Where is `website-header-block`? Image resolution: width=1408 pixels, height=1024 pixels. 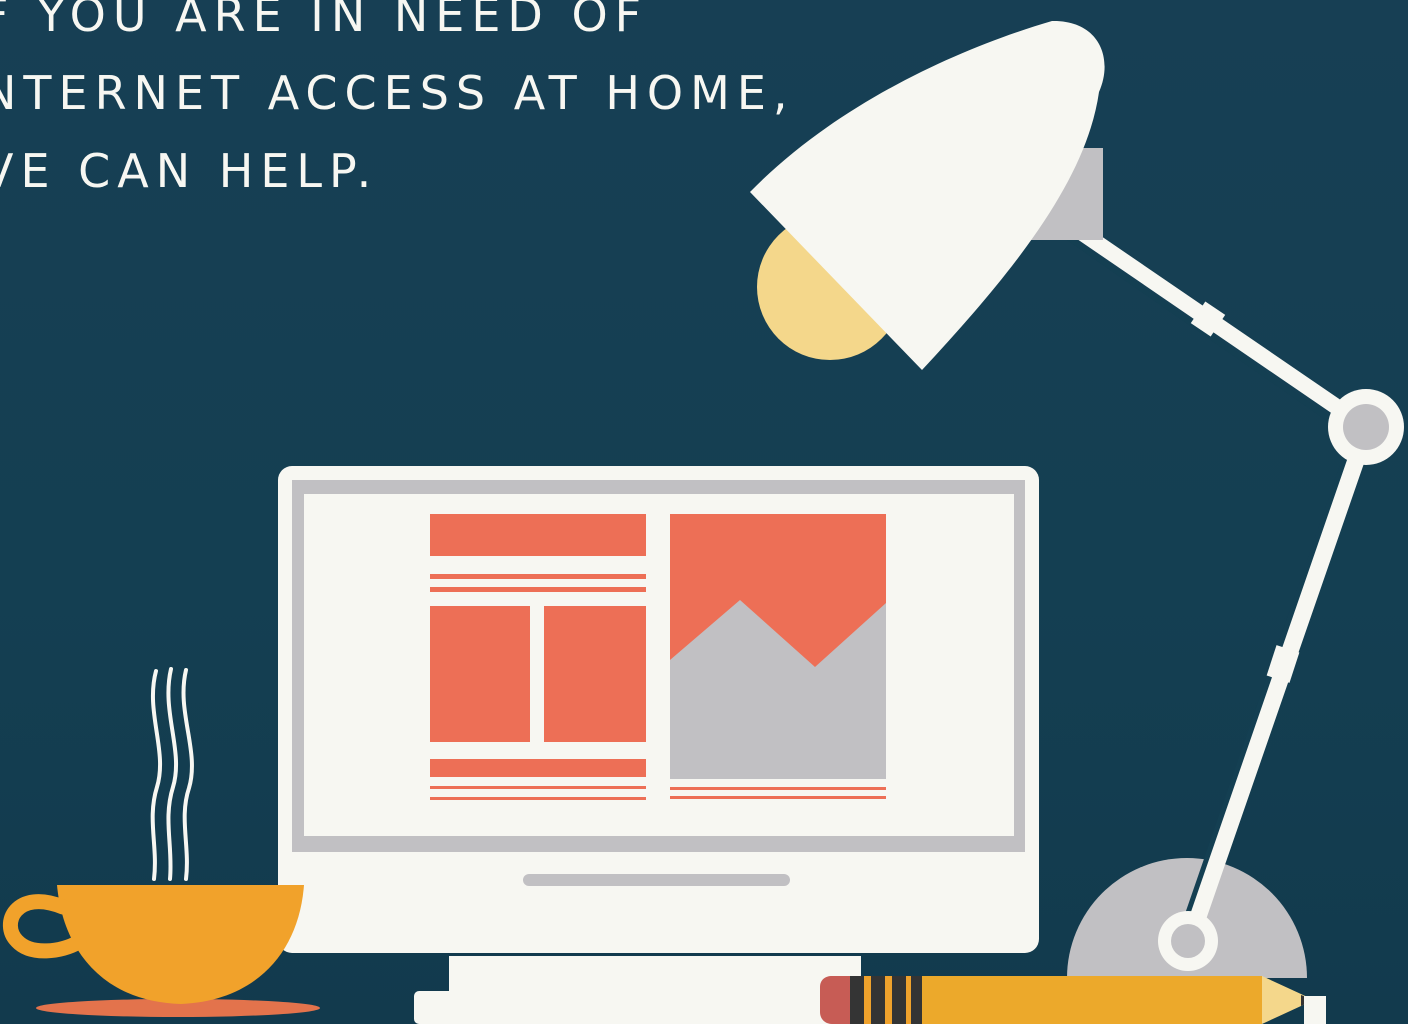 website-header-block is located at coordinates (538, 535).